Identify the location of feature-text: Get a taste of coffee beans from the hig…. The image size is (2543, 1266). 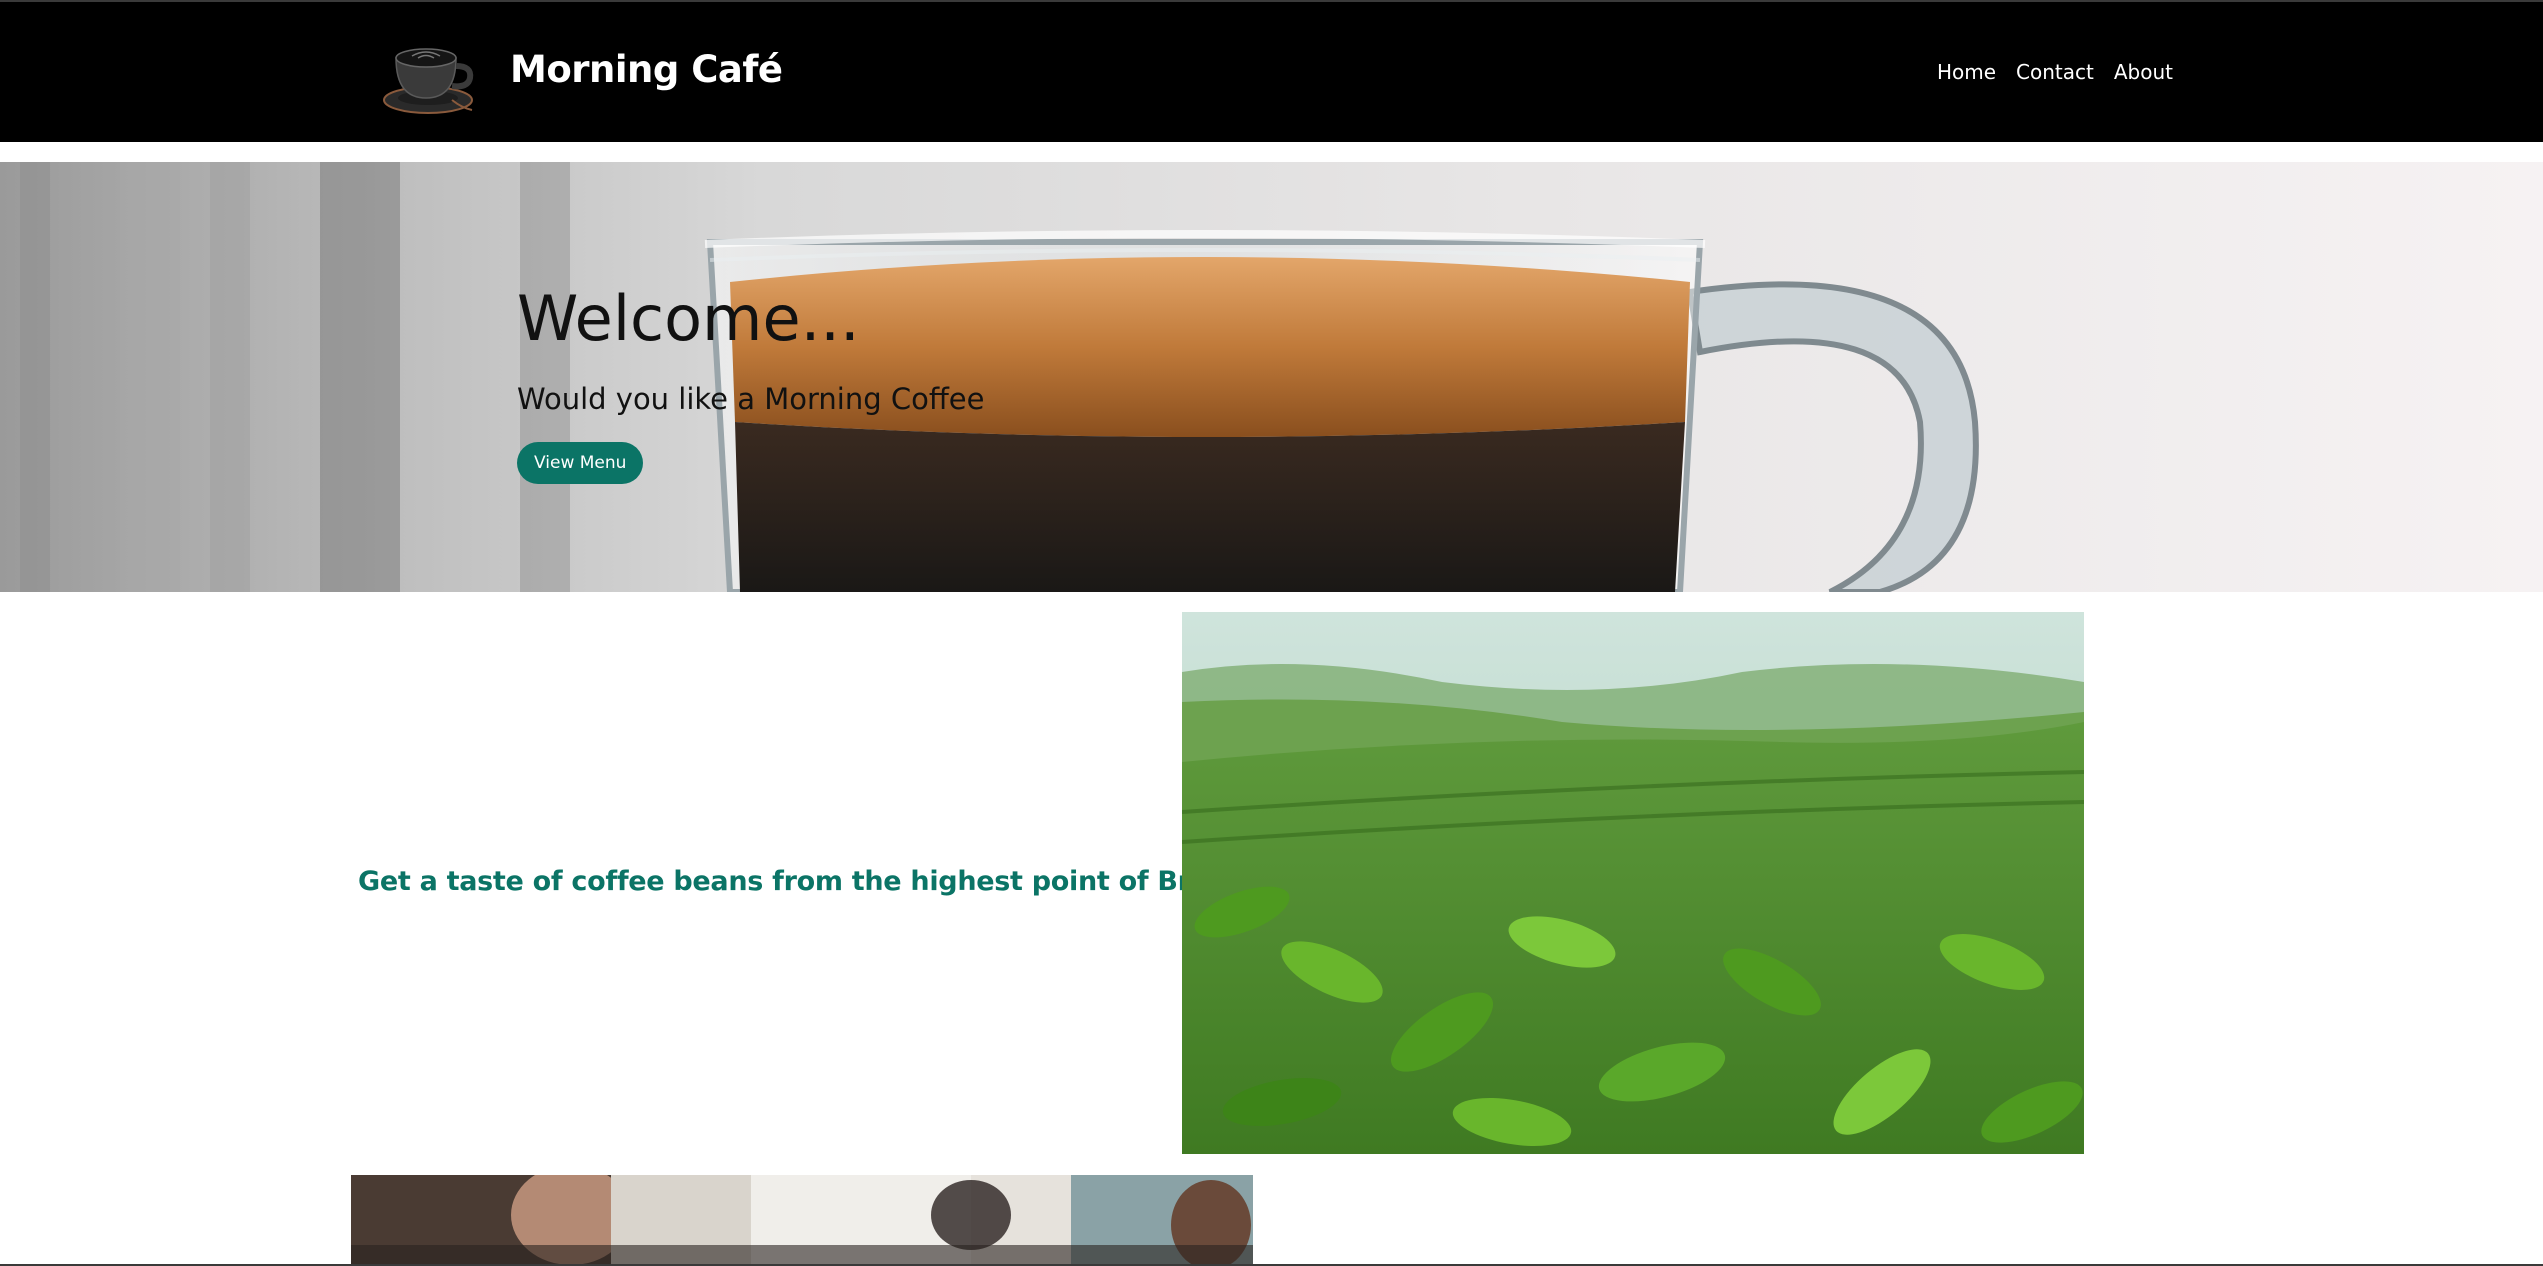
(805, 881).